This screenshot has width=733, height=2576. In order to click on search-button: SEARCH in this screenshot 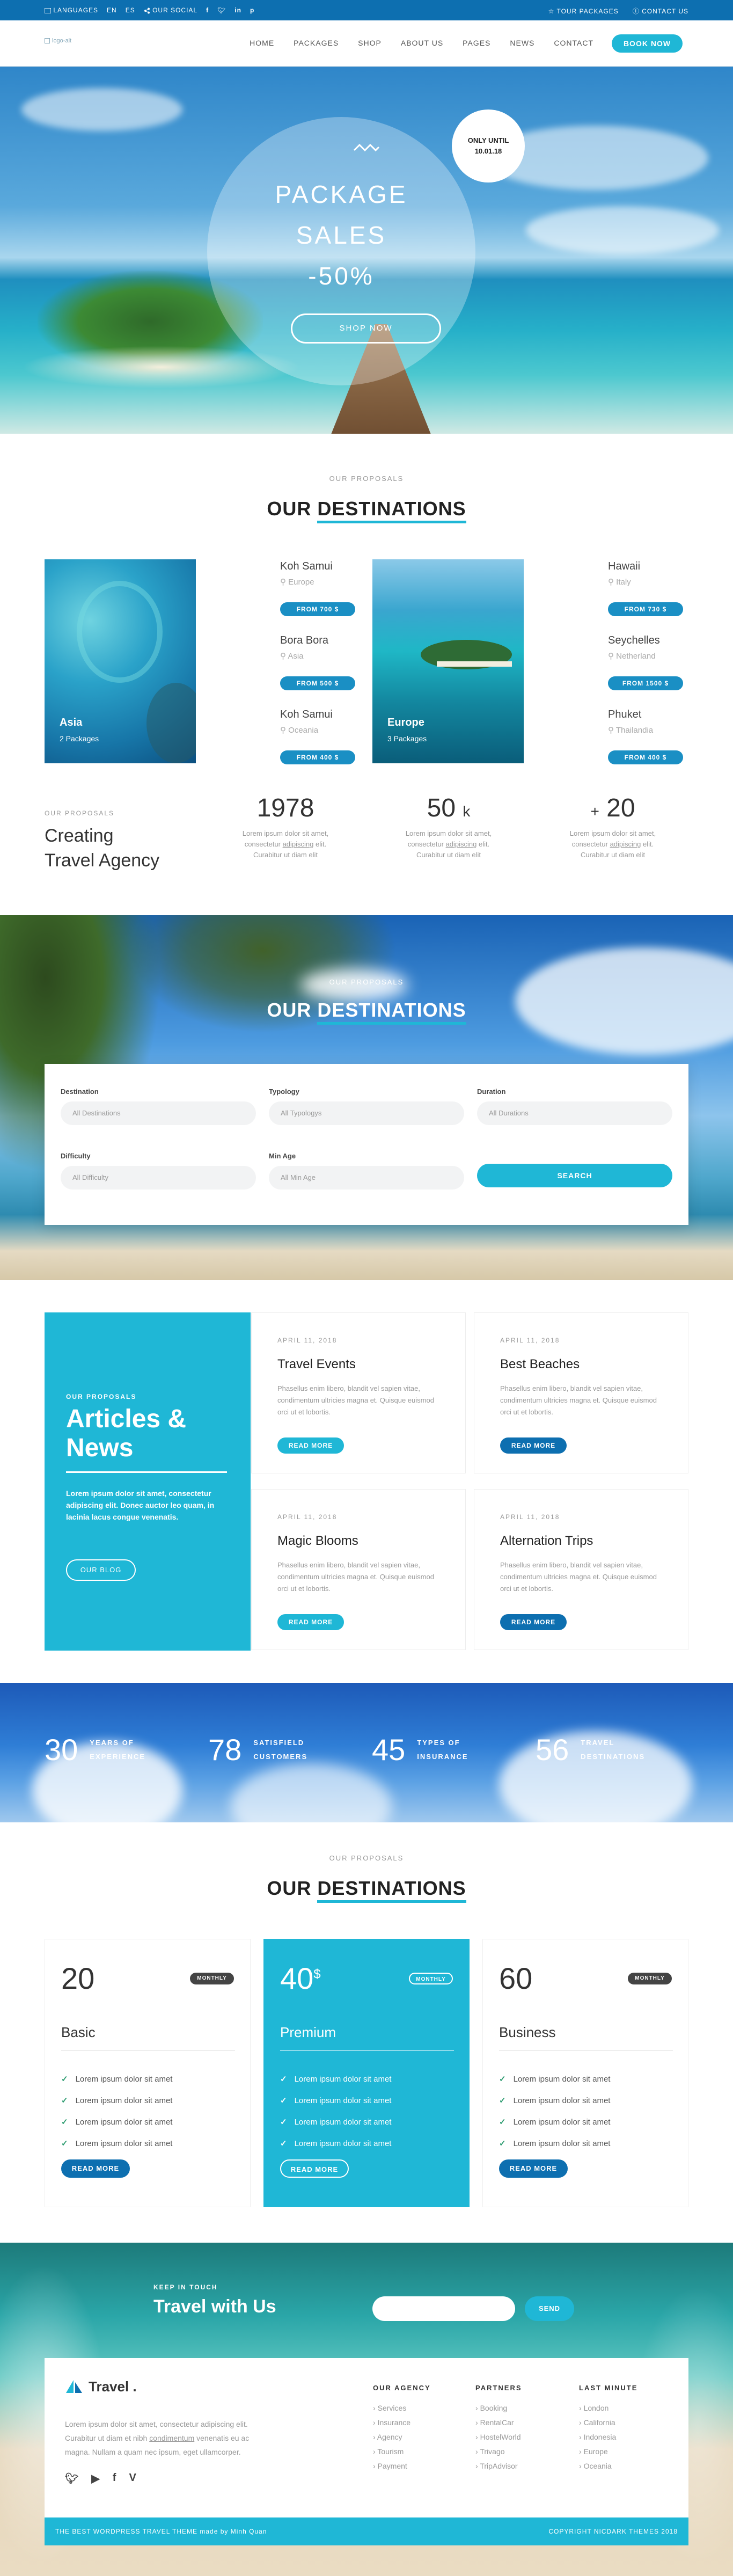, I will do `click(575, 1175)`.